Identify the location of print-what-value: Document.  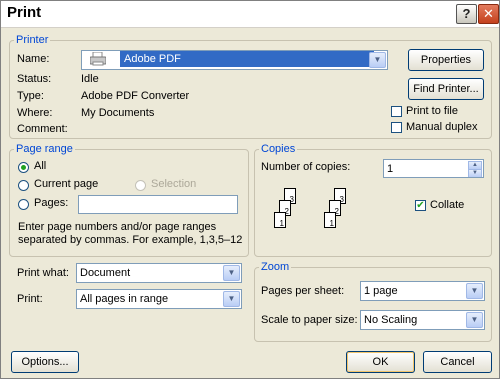
(105, 273).